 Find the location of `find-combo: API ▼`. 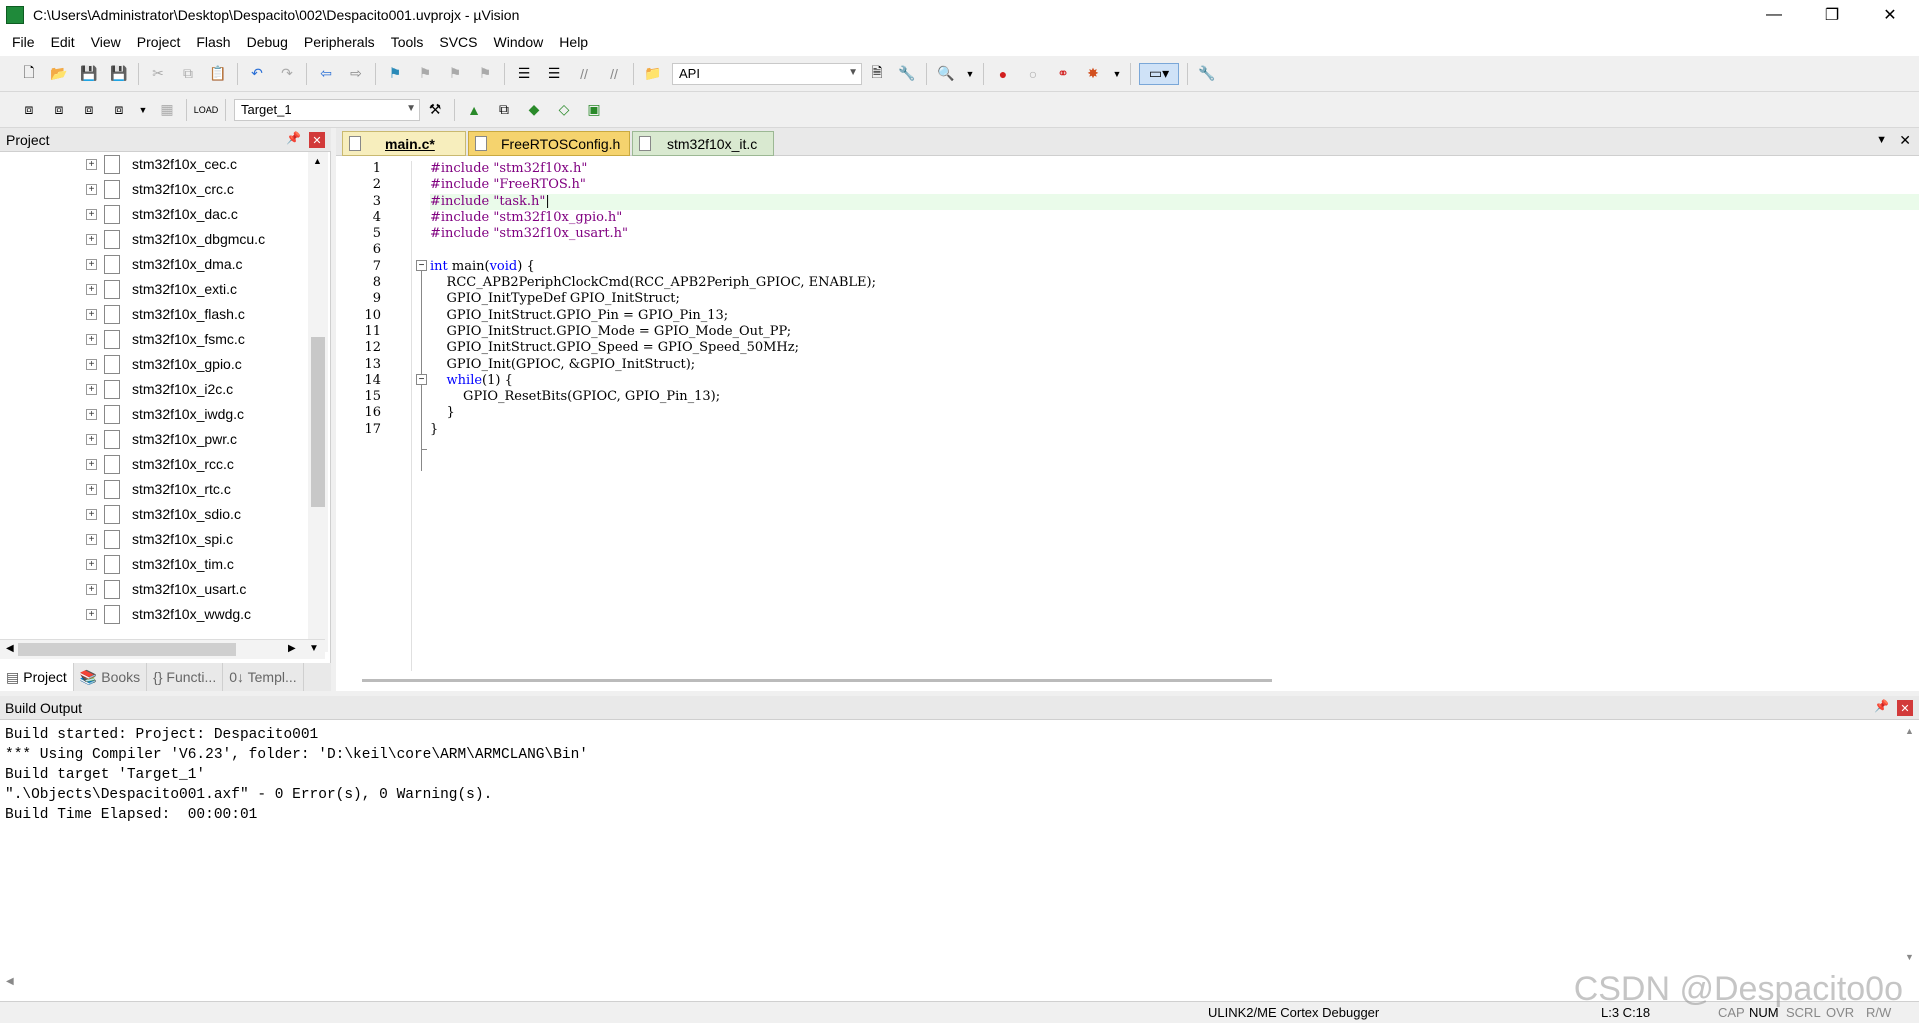

find-combo: API ▼ is located at coordinates (767, 73).